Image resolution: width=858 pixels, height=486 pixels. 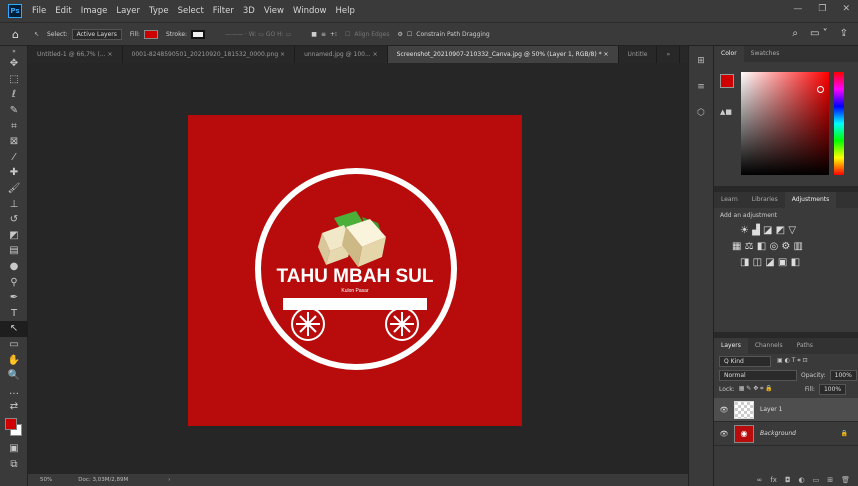 What do you see at coordinates (14, 407) in the screenshot?
I see `swap-colors-icon: ⇄` at bounding box center [14, 407].